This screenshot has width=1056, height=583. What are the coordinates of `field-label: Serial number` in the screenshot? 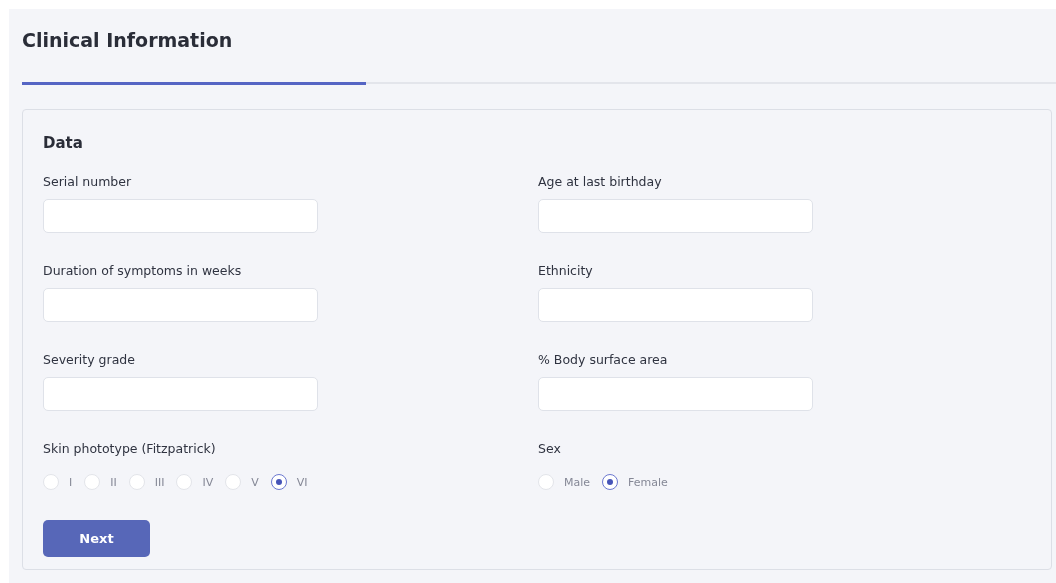 It's located at (88, 182).